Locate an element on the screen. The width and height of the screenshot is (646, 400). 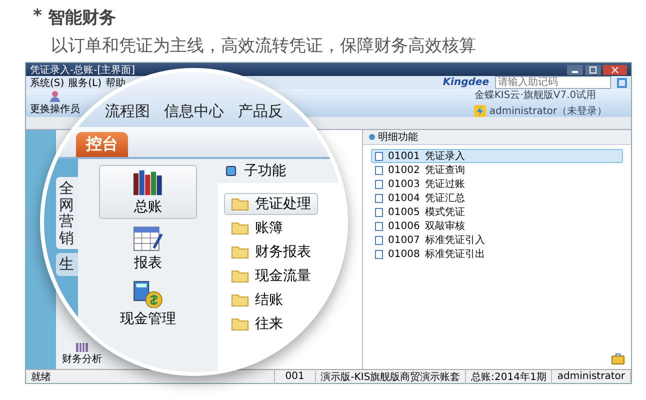
function-item: 01003 凭证过账 is located at coordinates (497, 184).